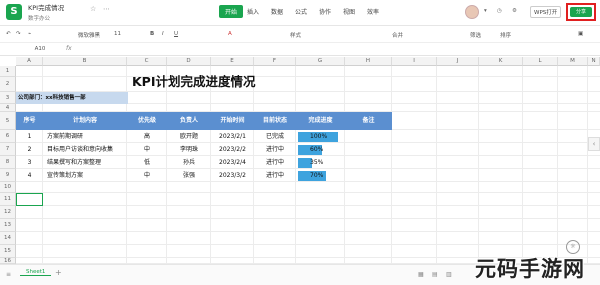 The width and height of the screenshot is (600, 285). I want to click on progress-label: 100%, so click(318, 137).